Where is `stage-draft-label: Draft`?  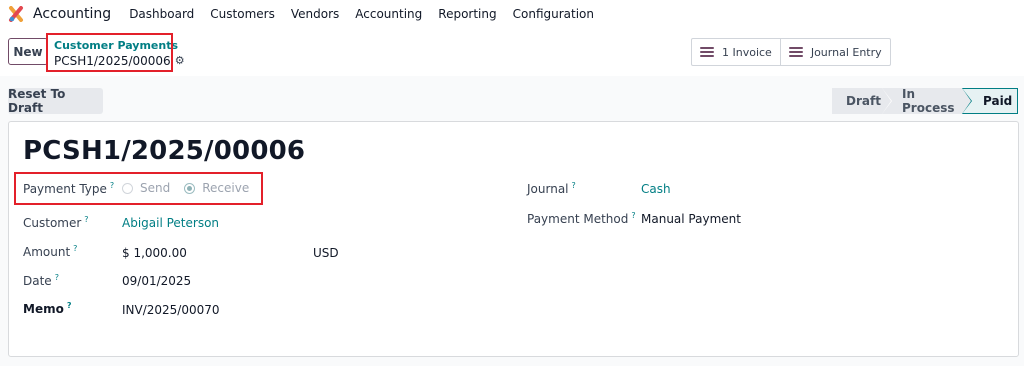
stage-draft-label: Draft is located at coordinates (863, 101).